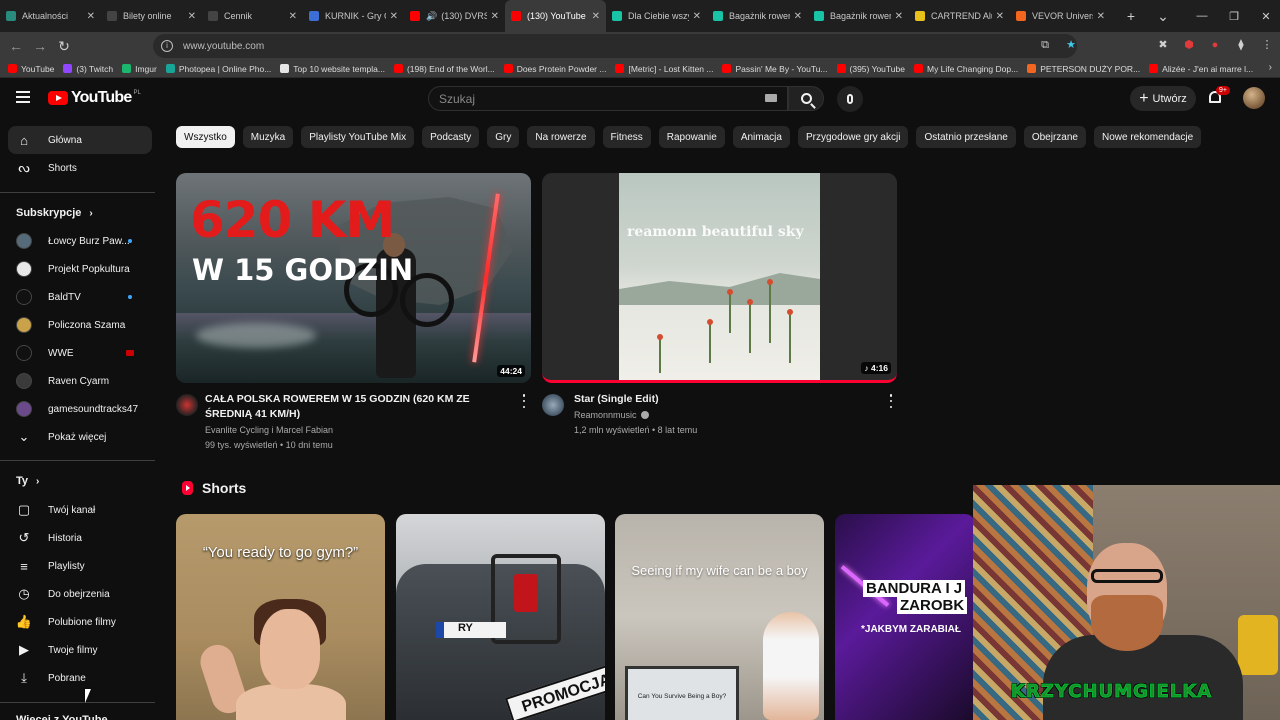  I want to click on filter-chip: Wszystko, so click(205, 137).